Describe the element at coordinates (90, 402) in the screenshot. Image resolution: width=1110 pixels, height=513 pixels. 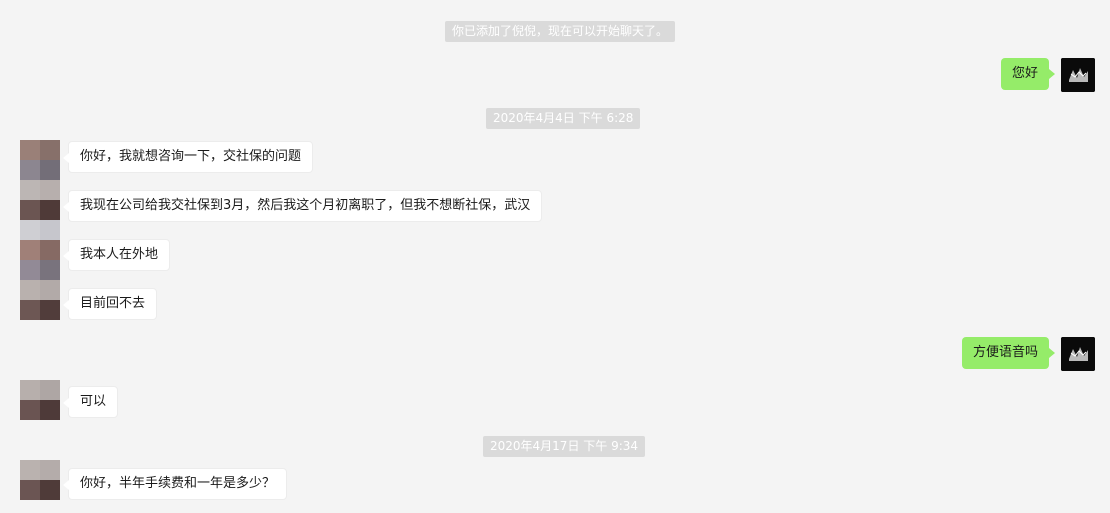
I see `message-bubble-incoming: 可以` at that location.